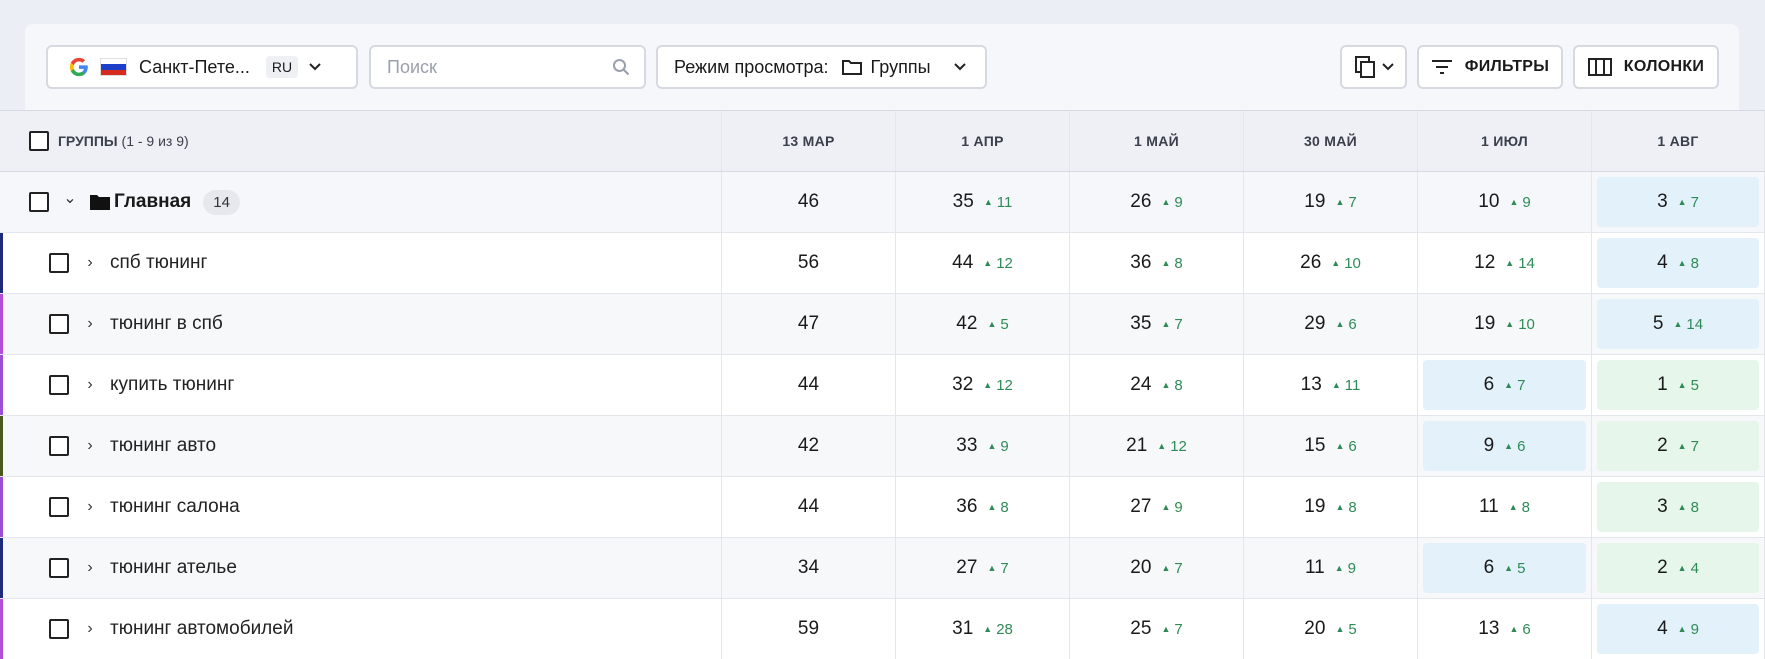  What do you see at coordinates (621, 67) in the screenshot?
I see `search-icon` at bounding box center [621, 67].